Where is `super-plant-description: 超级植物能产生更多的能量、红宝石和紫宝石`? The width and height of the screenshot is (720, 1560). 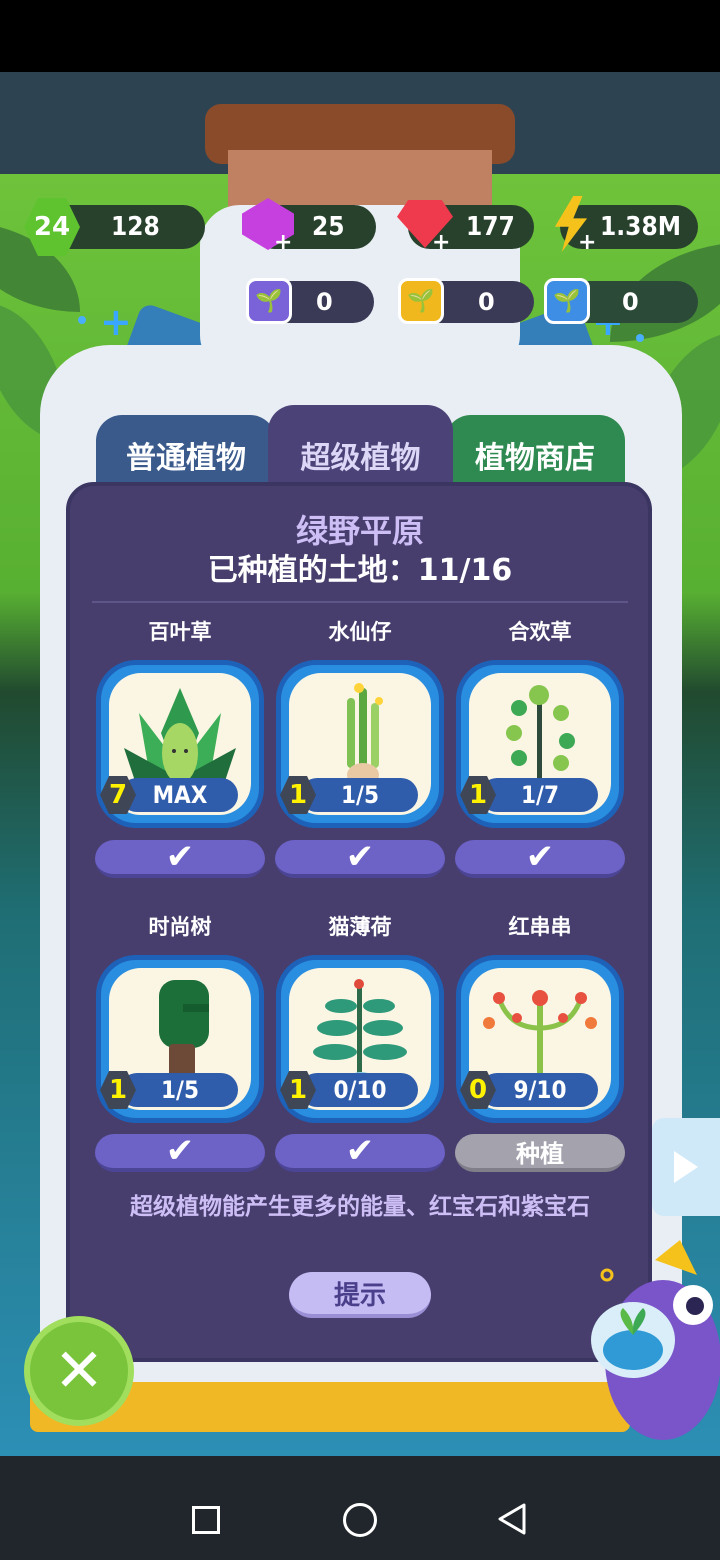 super-plant-description: 超级植物能产生更多的能量、红宝石和紫宝石 is located at coordinates (360, 1207).